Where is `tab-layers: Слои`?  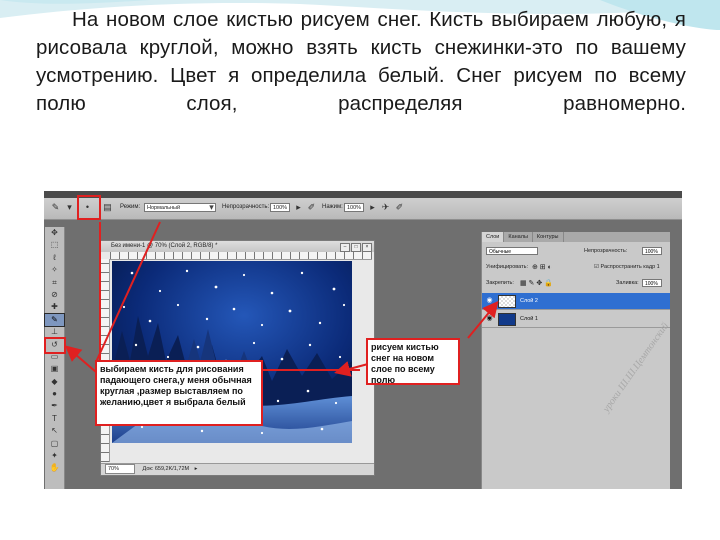 tab-layers: Слои is located at coordinates (493, 237).